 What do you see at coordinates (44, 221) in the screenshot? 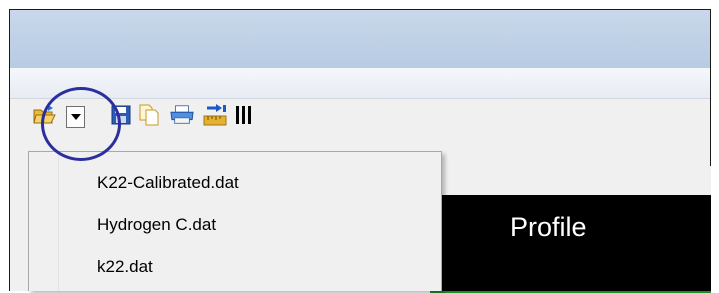
I see `menu-gutter` at bounding box center [44, 221].